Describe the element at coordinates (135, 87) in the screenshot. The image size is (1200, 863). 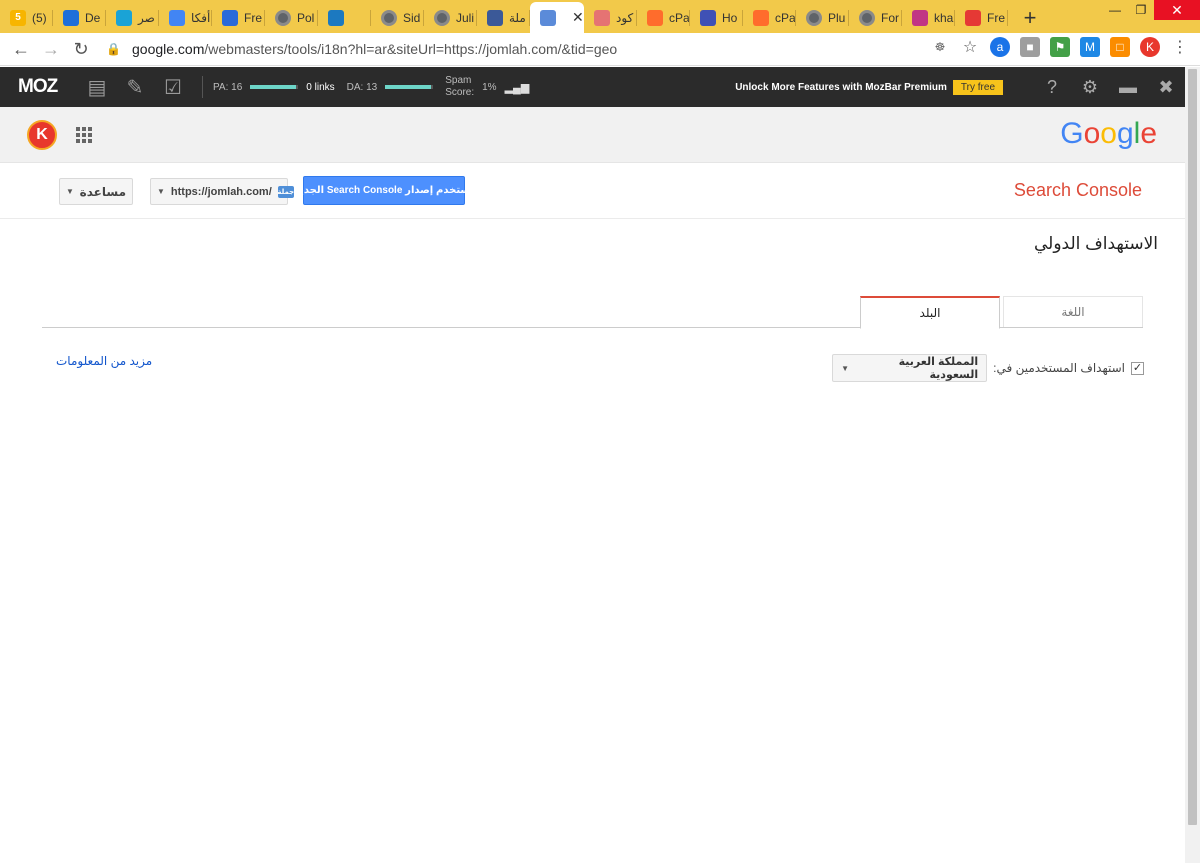
I see `pencil-icon: ✎` at that location.